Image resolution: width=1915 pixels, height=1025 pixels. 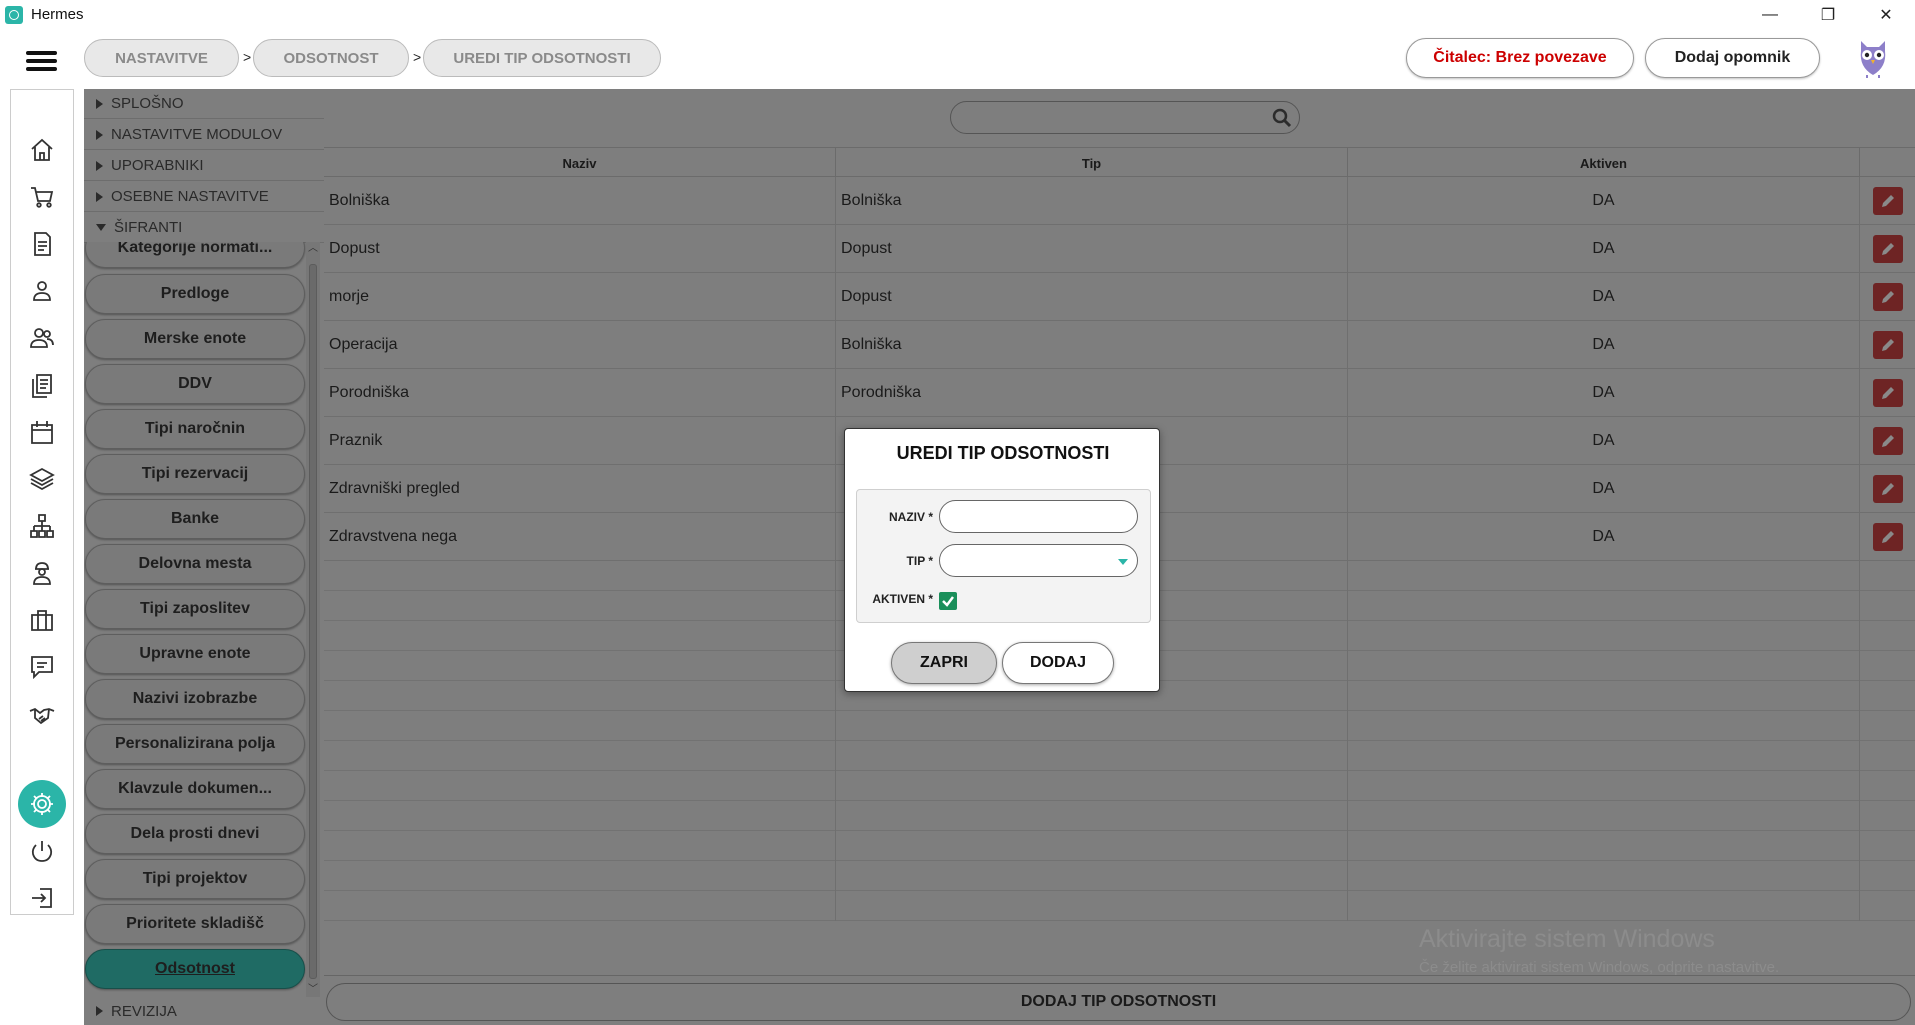 What do you see at coordinates (1119, 345) in the screenshot?
I see `table-row: Operacija Bolniška DA` at bounding box center [1119, 345].